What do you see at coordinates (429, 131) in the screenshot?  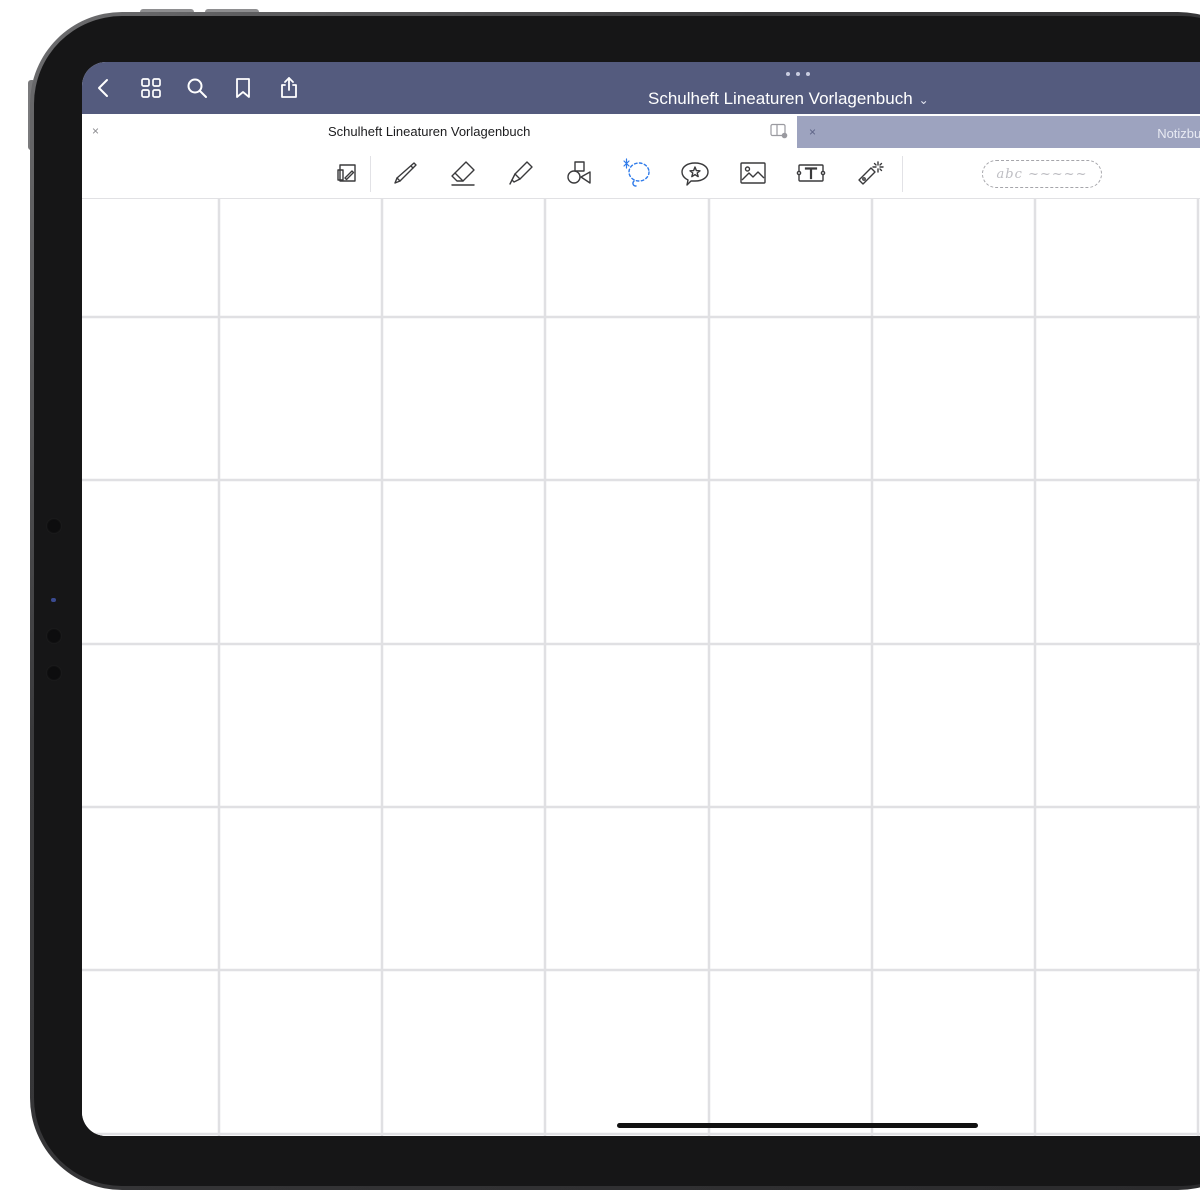 I see `tab-label: Schulheft Lineaturen Vorlagenbuch` at bounding box center [429, 131].